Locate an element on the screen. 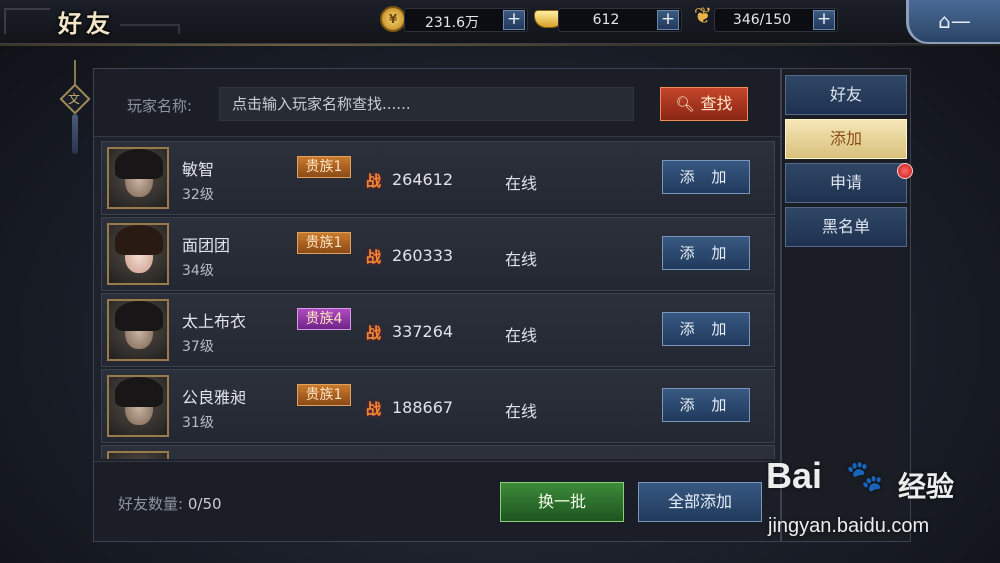 Image resolution: width=1000 pixels, height=563 pixels. watermark-url: jingyan.baidu.com is located at coordinates (849, 526).